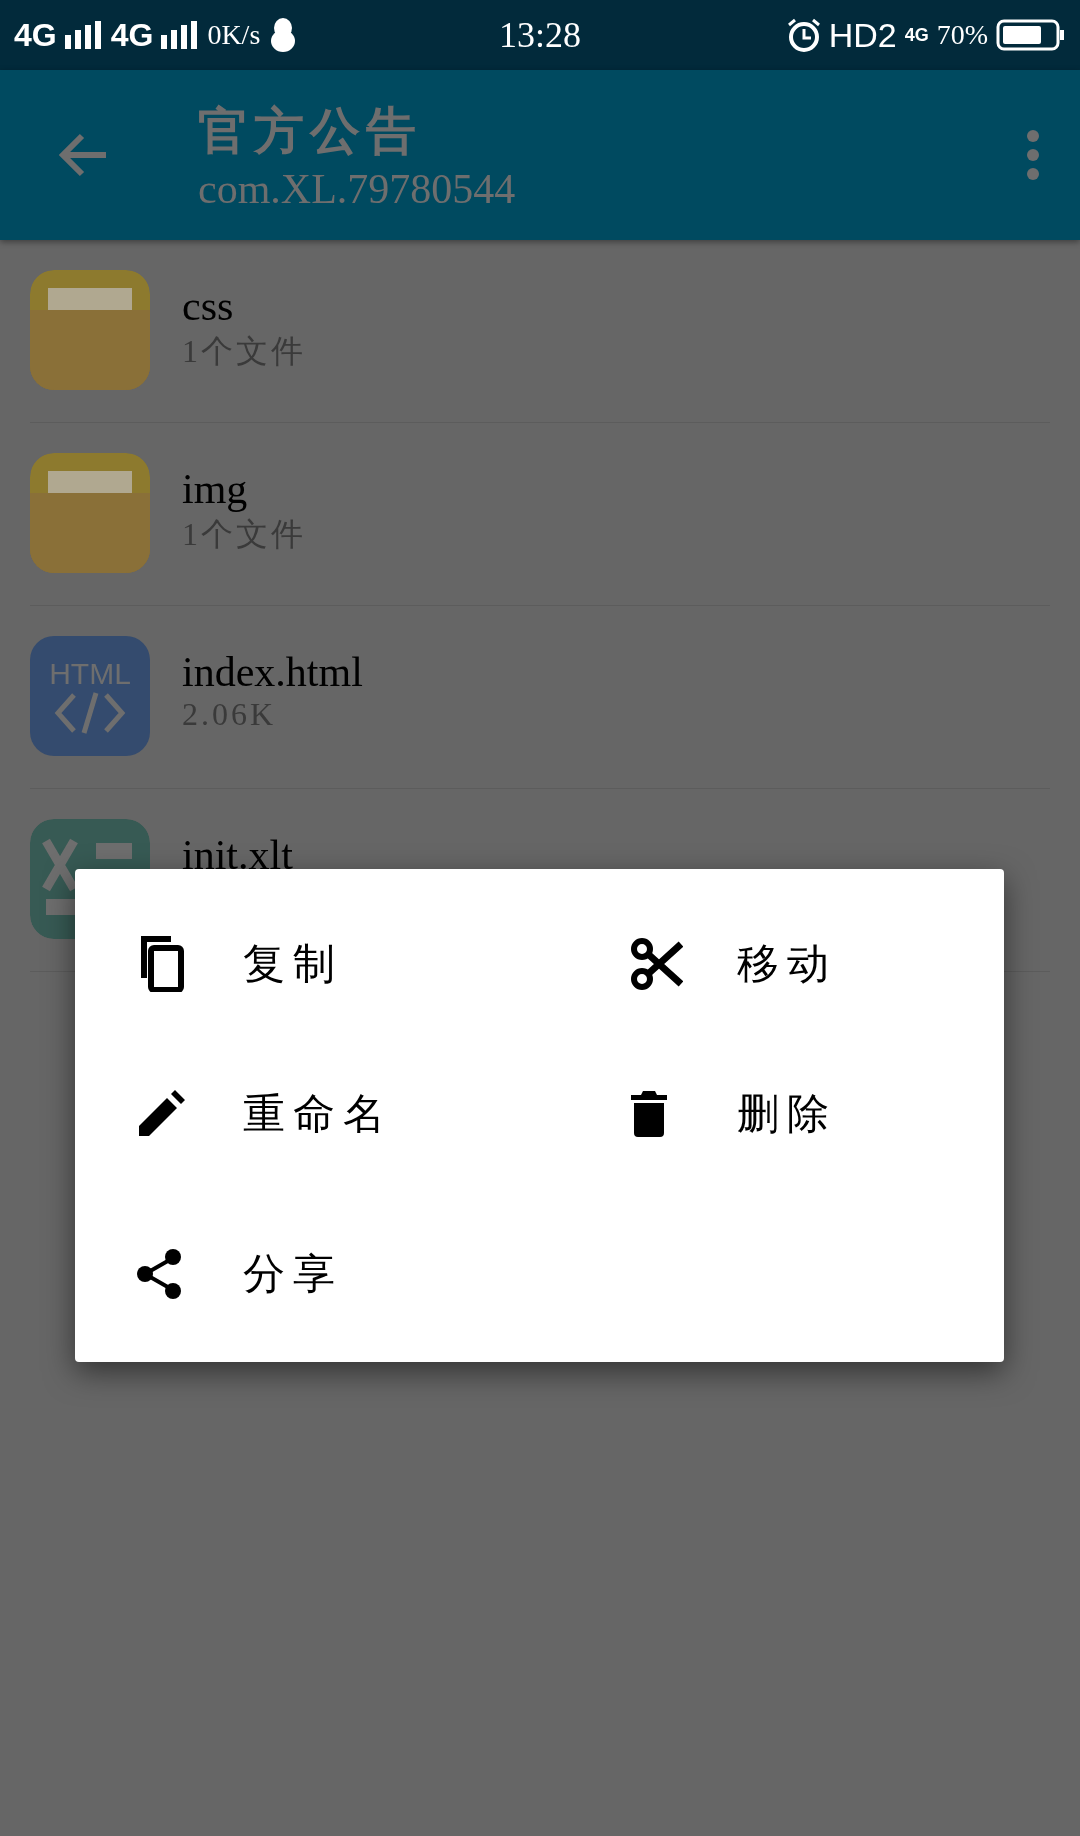 Image resolution: width=1080 pixels, height=1836 pixels. What do you see at coordinates (161, 1114) in the screenshot?
I see `pencil-icon` at bounding box center [161, 1114].